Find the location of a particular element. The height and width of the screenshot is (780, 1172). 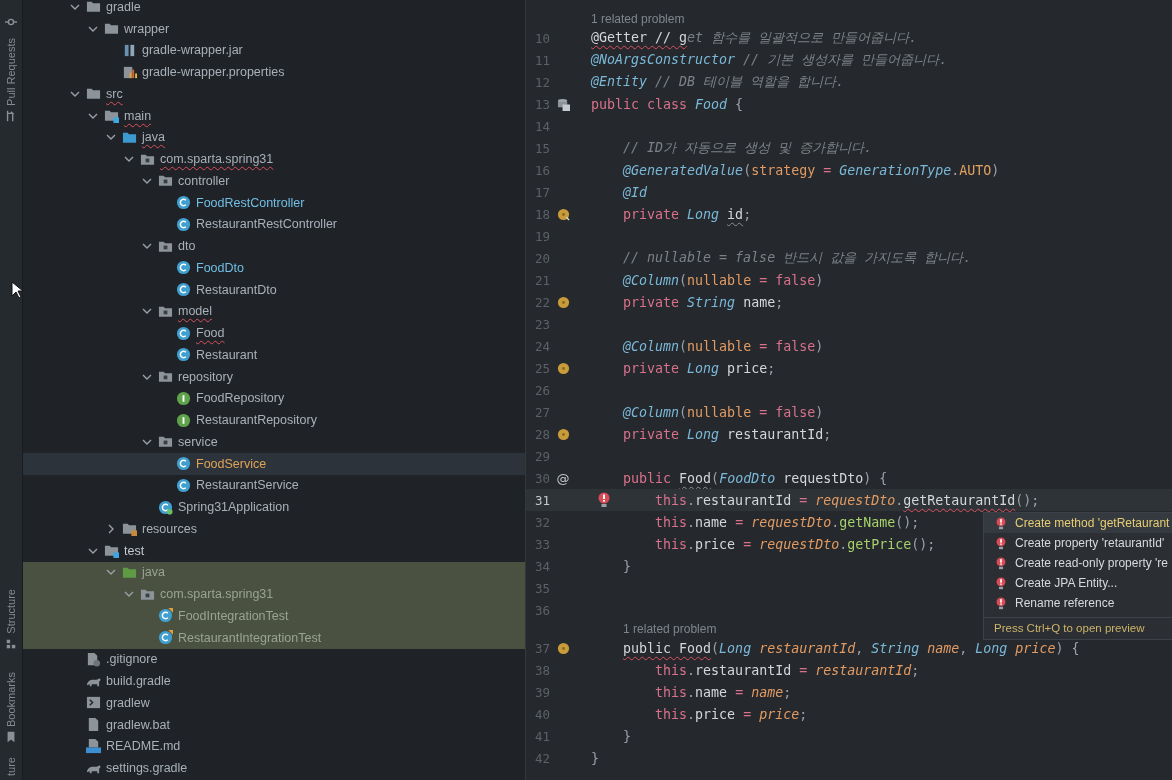

file-name: gradlew.bat is located at coordinates (138, 724).